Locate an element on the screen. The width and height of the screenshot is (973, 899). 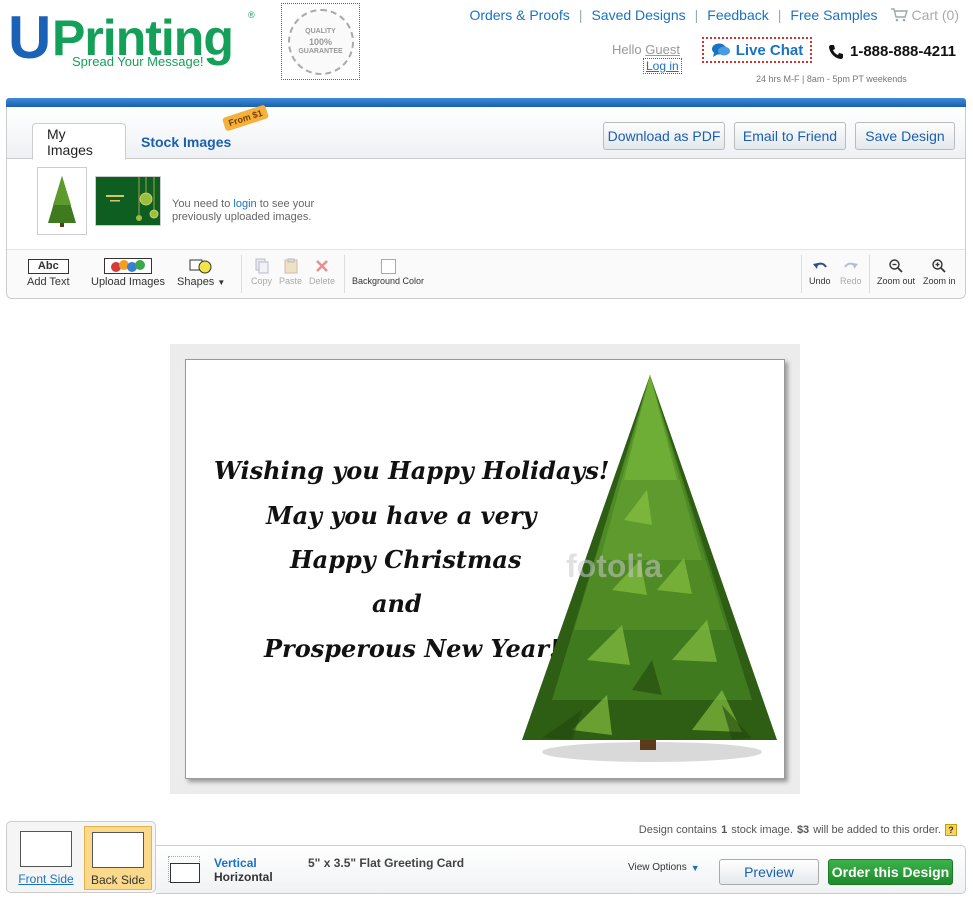
live-chat-label: Live Chat is located at coordinates (769, 50).